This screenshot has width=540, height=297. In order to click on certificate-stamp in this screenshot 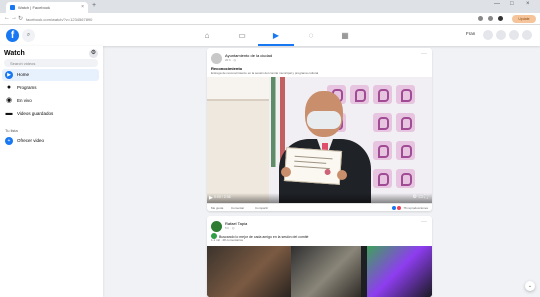, I will do `click(327, 172)`.